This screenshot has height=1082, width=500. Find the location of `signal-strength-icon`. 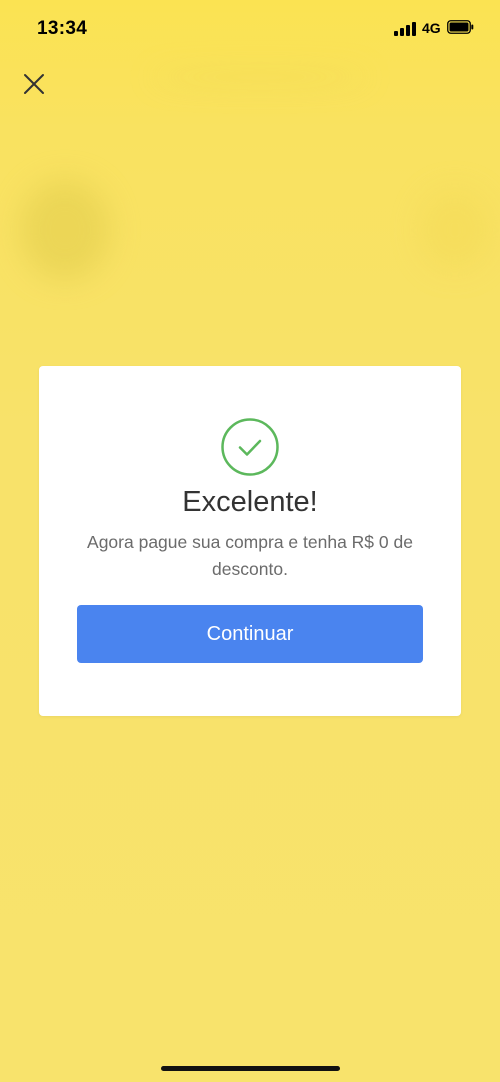

signal-strength-icon is located at coordinates (406, 29).